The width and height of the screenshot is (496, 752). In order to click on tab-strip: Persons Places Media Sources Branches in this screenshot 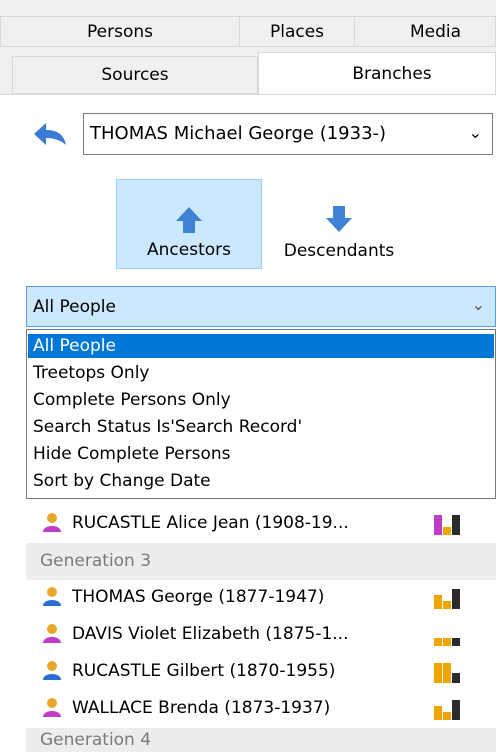, I will do `click(248, 47)`.